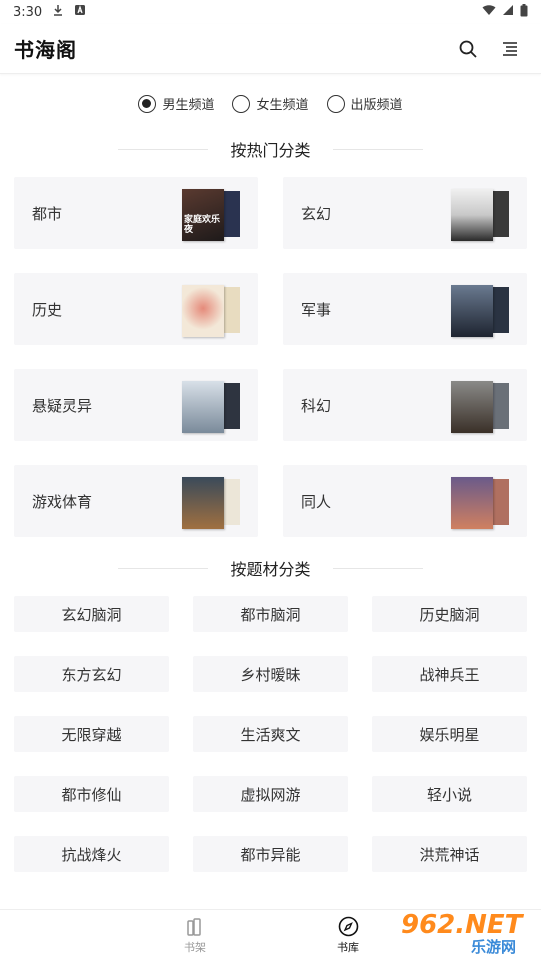 The width and height of the screenshot is (541, 961). I want to click on search-button, so click(468, 49).